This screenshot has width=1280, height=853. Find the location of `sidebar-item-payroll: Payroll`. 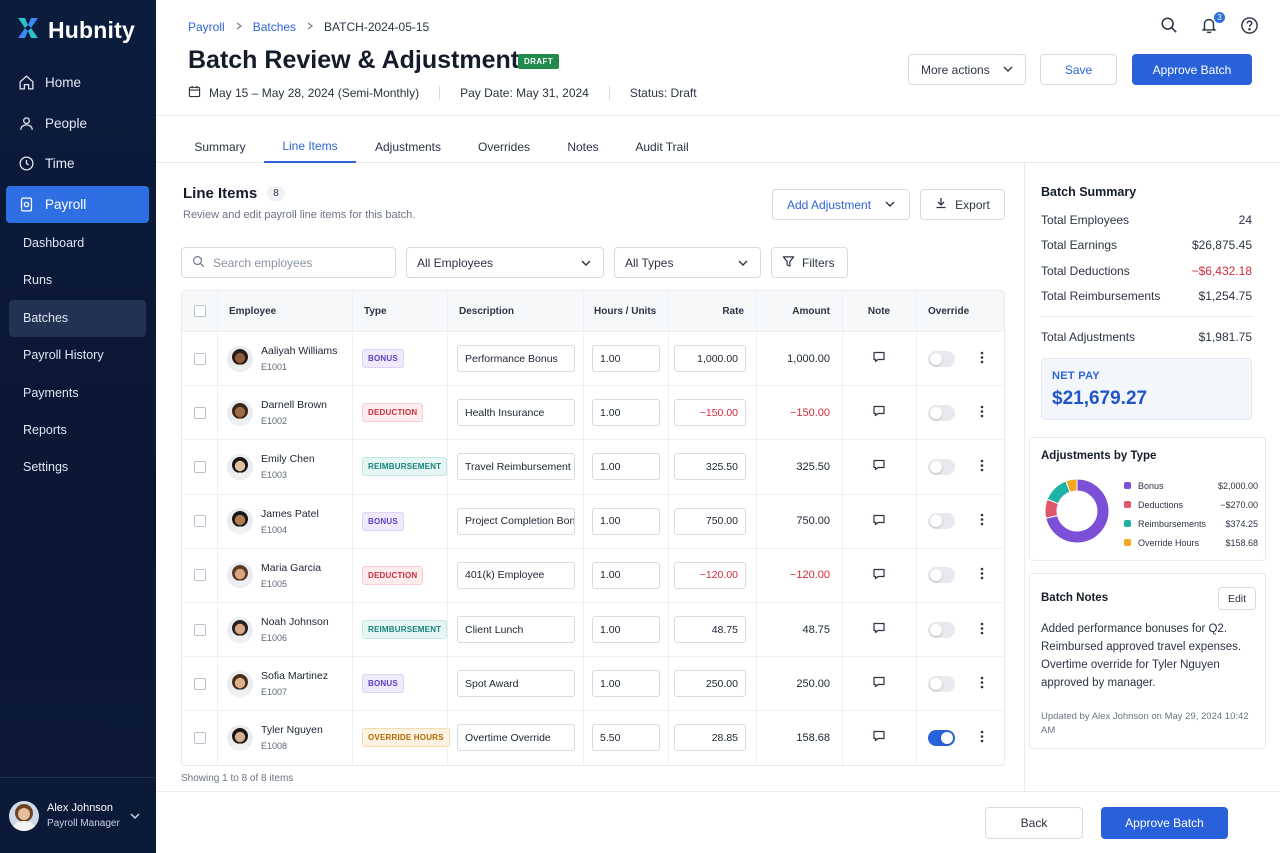

sidebar-item-payroll: Payroll is located at coordinates (77, 204).